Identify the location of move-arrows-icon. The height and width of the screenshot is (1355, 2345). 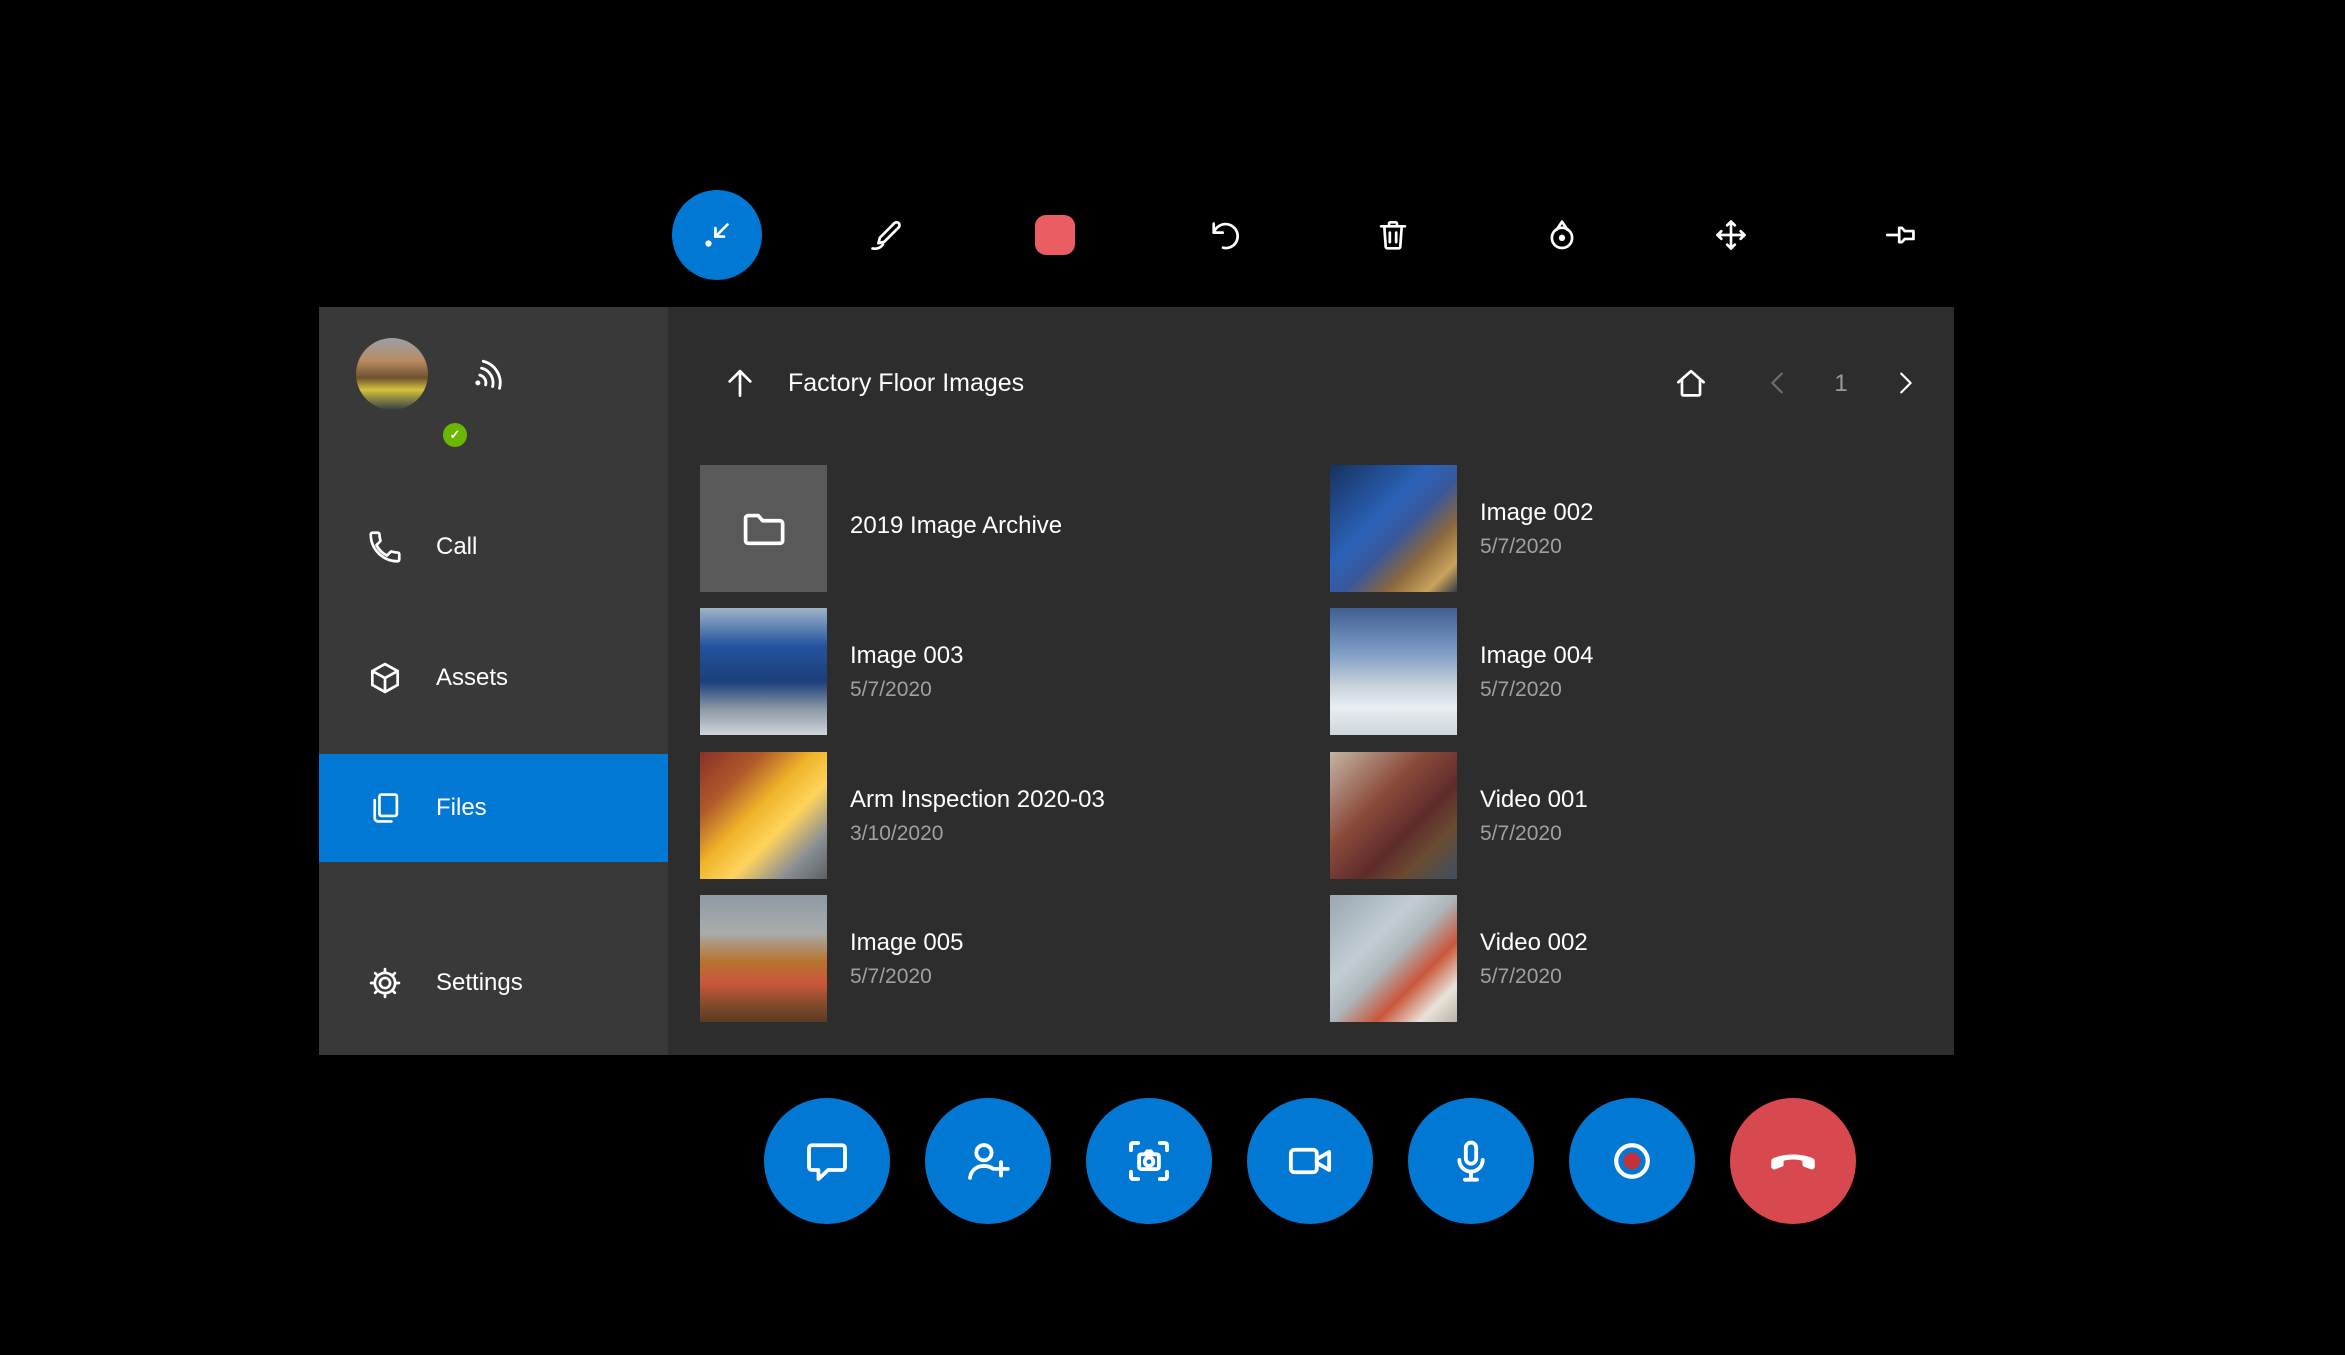
(1731, 235).